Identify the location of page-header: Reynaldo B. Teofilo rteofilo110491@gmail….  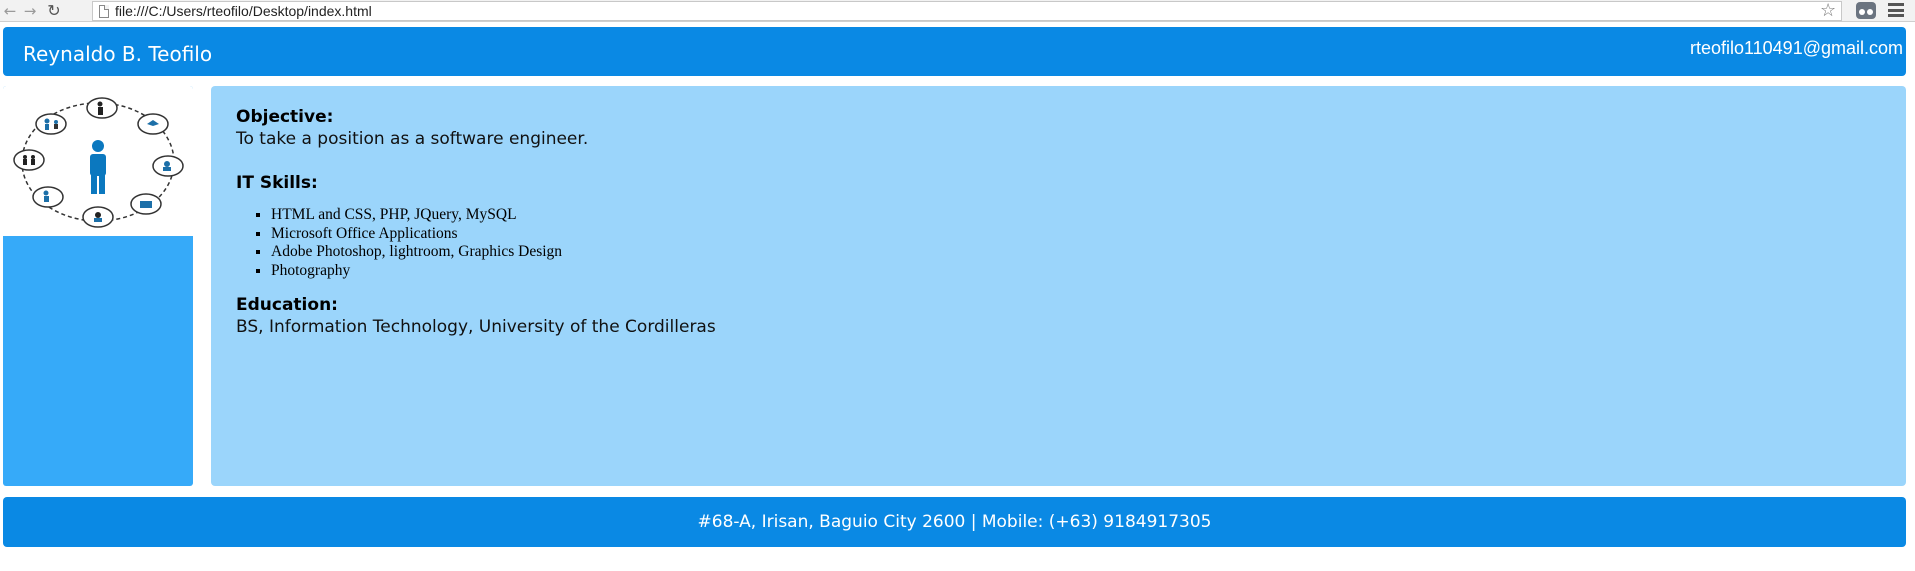
(954, 51).